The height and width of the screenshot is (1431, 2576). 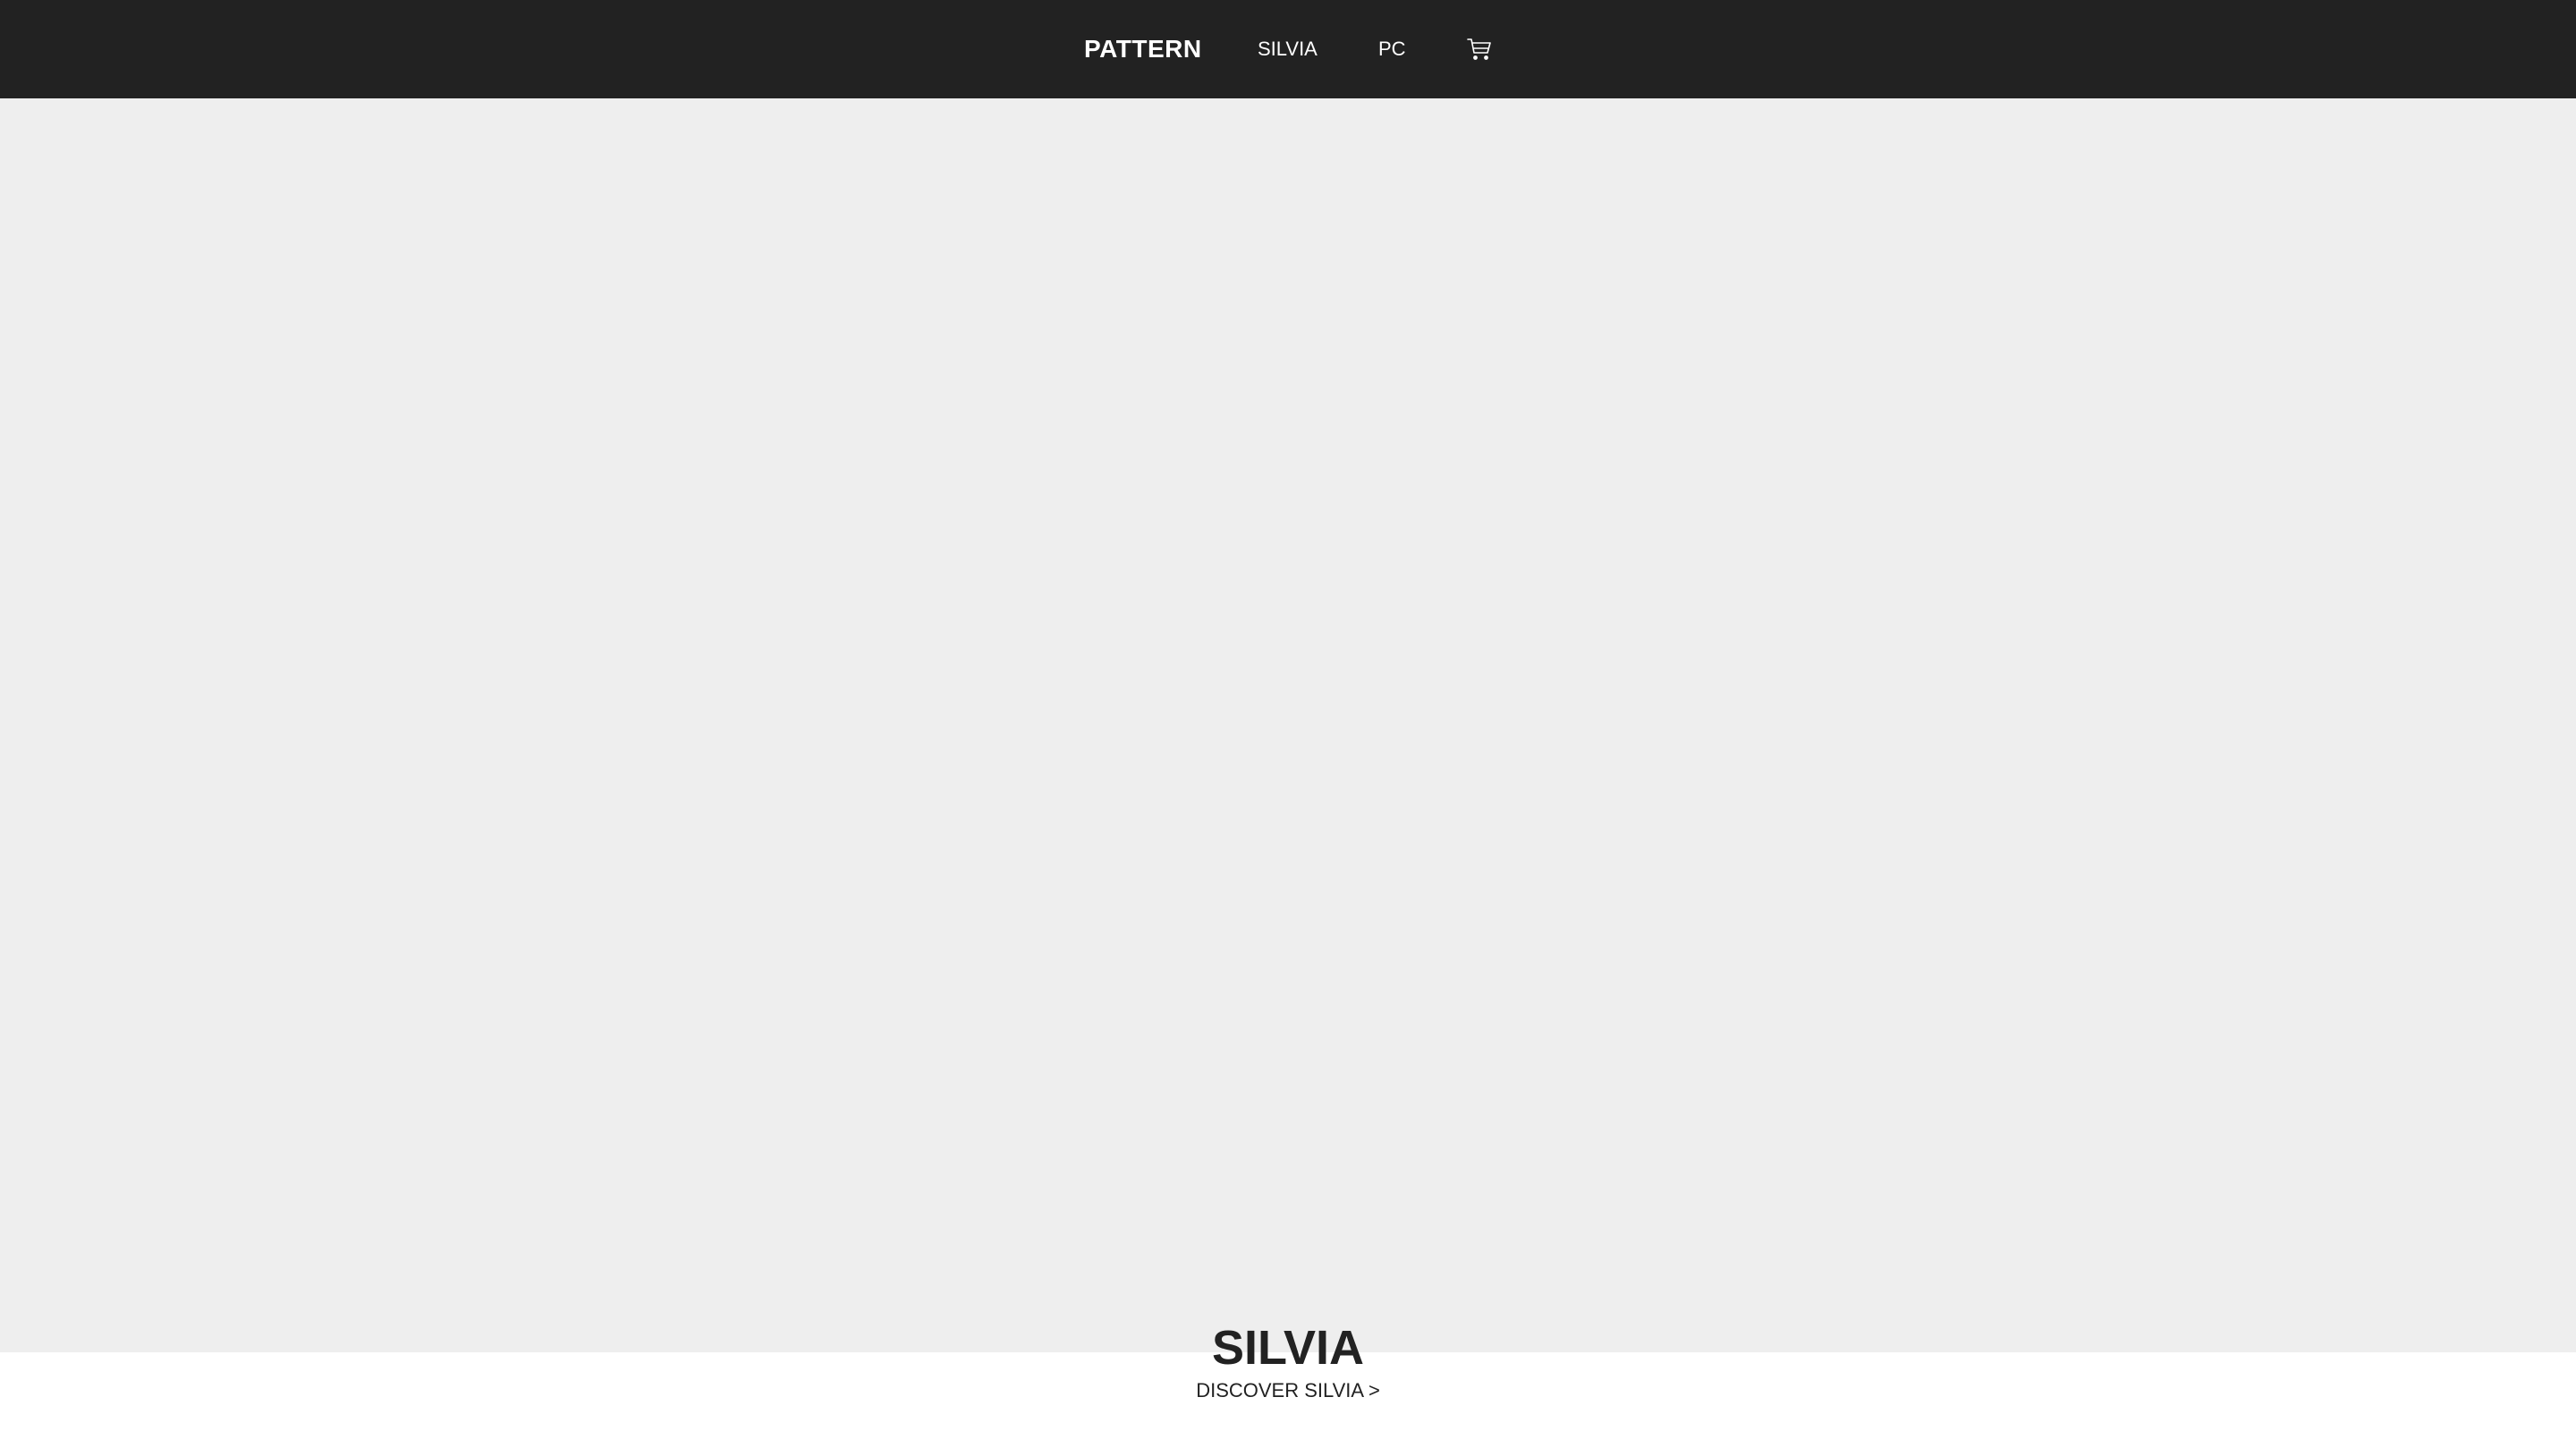 I want to click on hero-title: SILVIA, so click(x=1287, y=1348).